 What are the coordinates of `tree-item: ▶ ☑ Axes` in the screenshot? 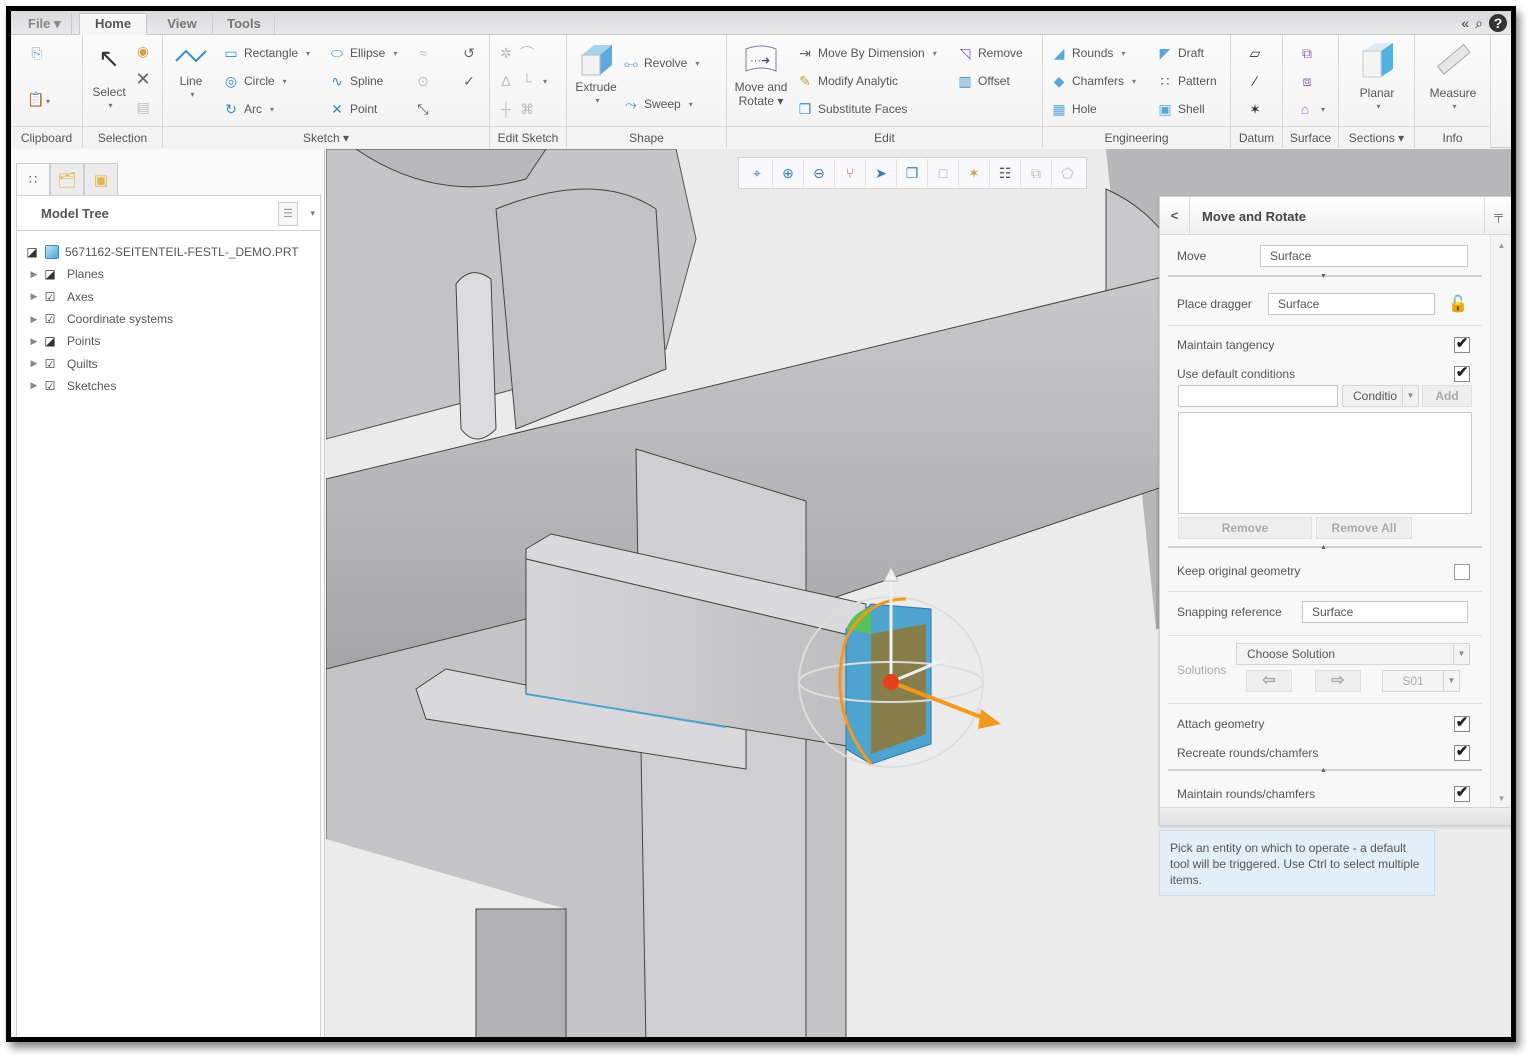 It's located at (168, 297).